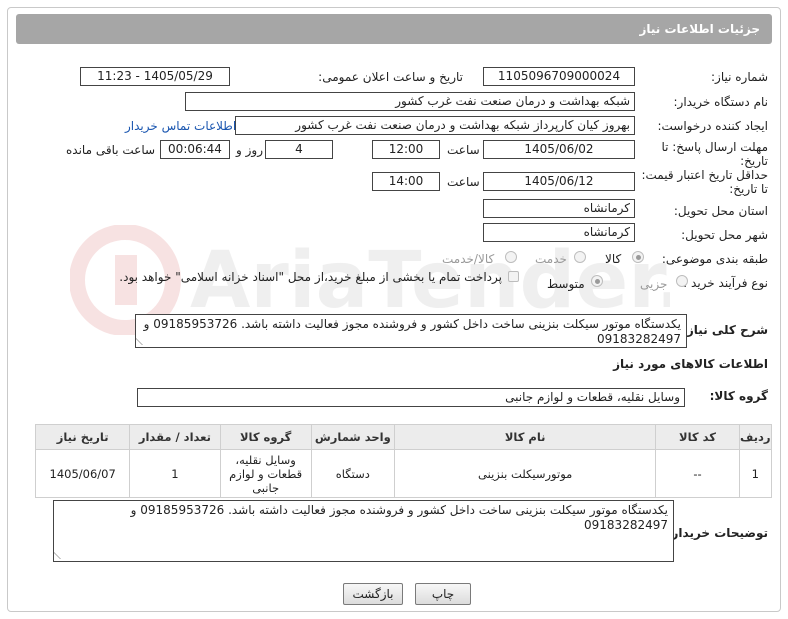  What do you see at coordinates (704, 175) in the screenshot?
I see `validity-label-line1: حداقل تاریخ اعتبار قیمت:` at bounding box center [704, 175].